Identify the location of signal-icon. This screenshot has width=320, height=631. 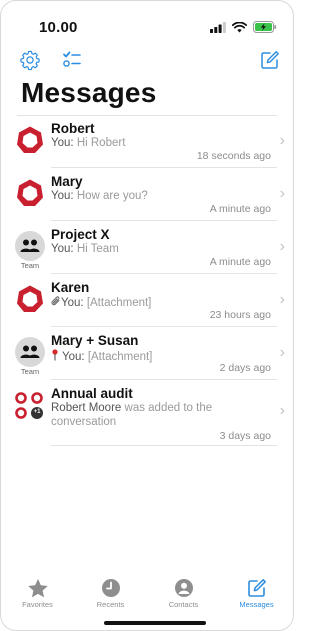
(218, 29).